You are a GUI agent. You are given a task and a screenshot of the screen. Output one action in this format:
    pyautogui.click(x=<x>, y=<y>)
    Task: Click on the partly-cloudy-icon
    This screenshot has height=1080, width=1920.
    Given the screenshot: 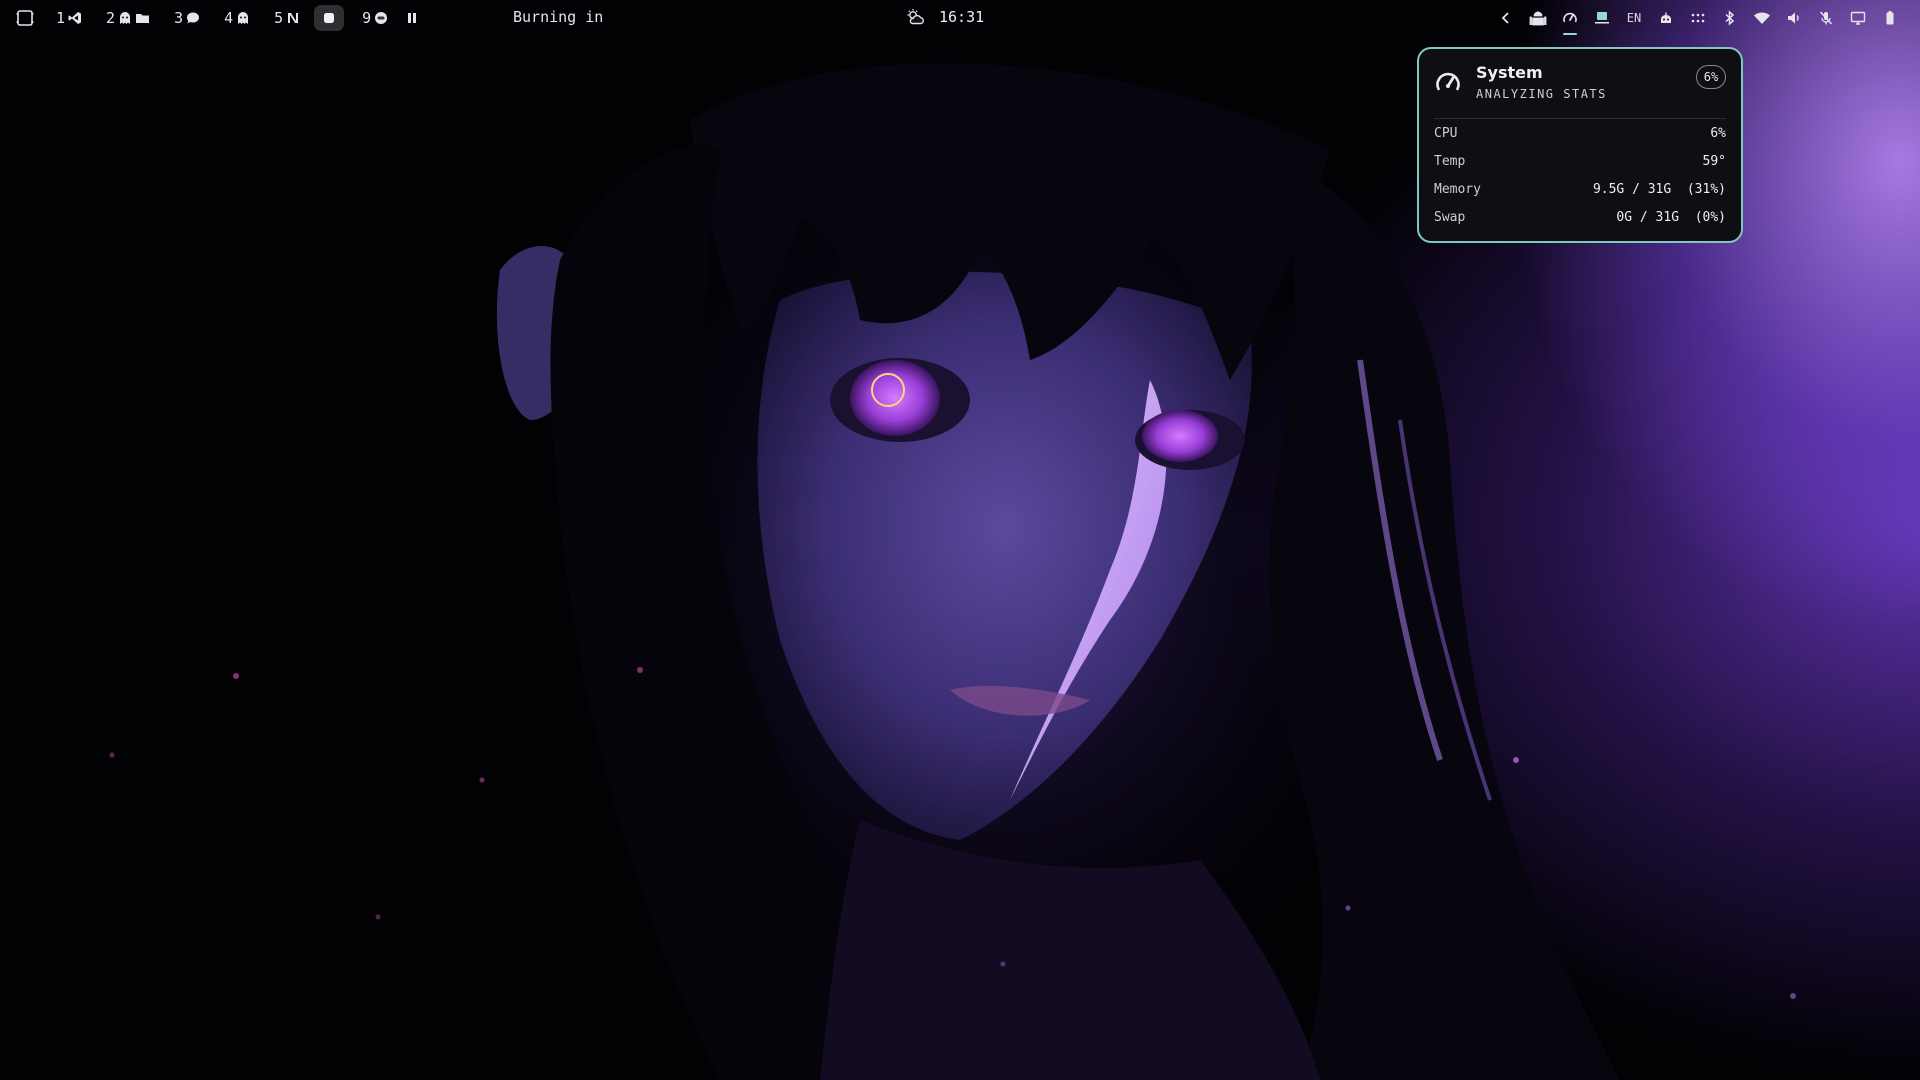 What is the action you would take?
    pyautogui.click(x=915, y=17)
    